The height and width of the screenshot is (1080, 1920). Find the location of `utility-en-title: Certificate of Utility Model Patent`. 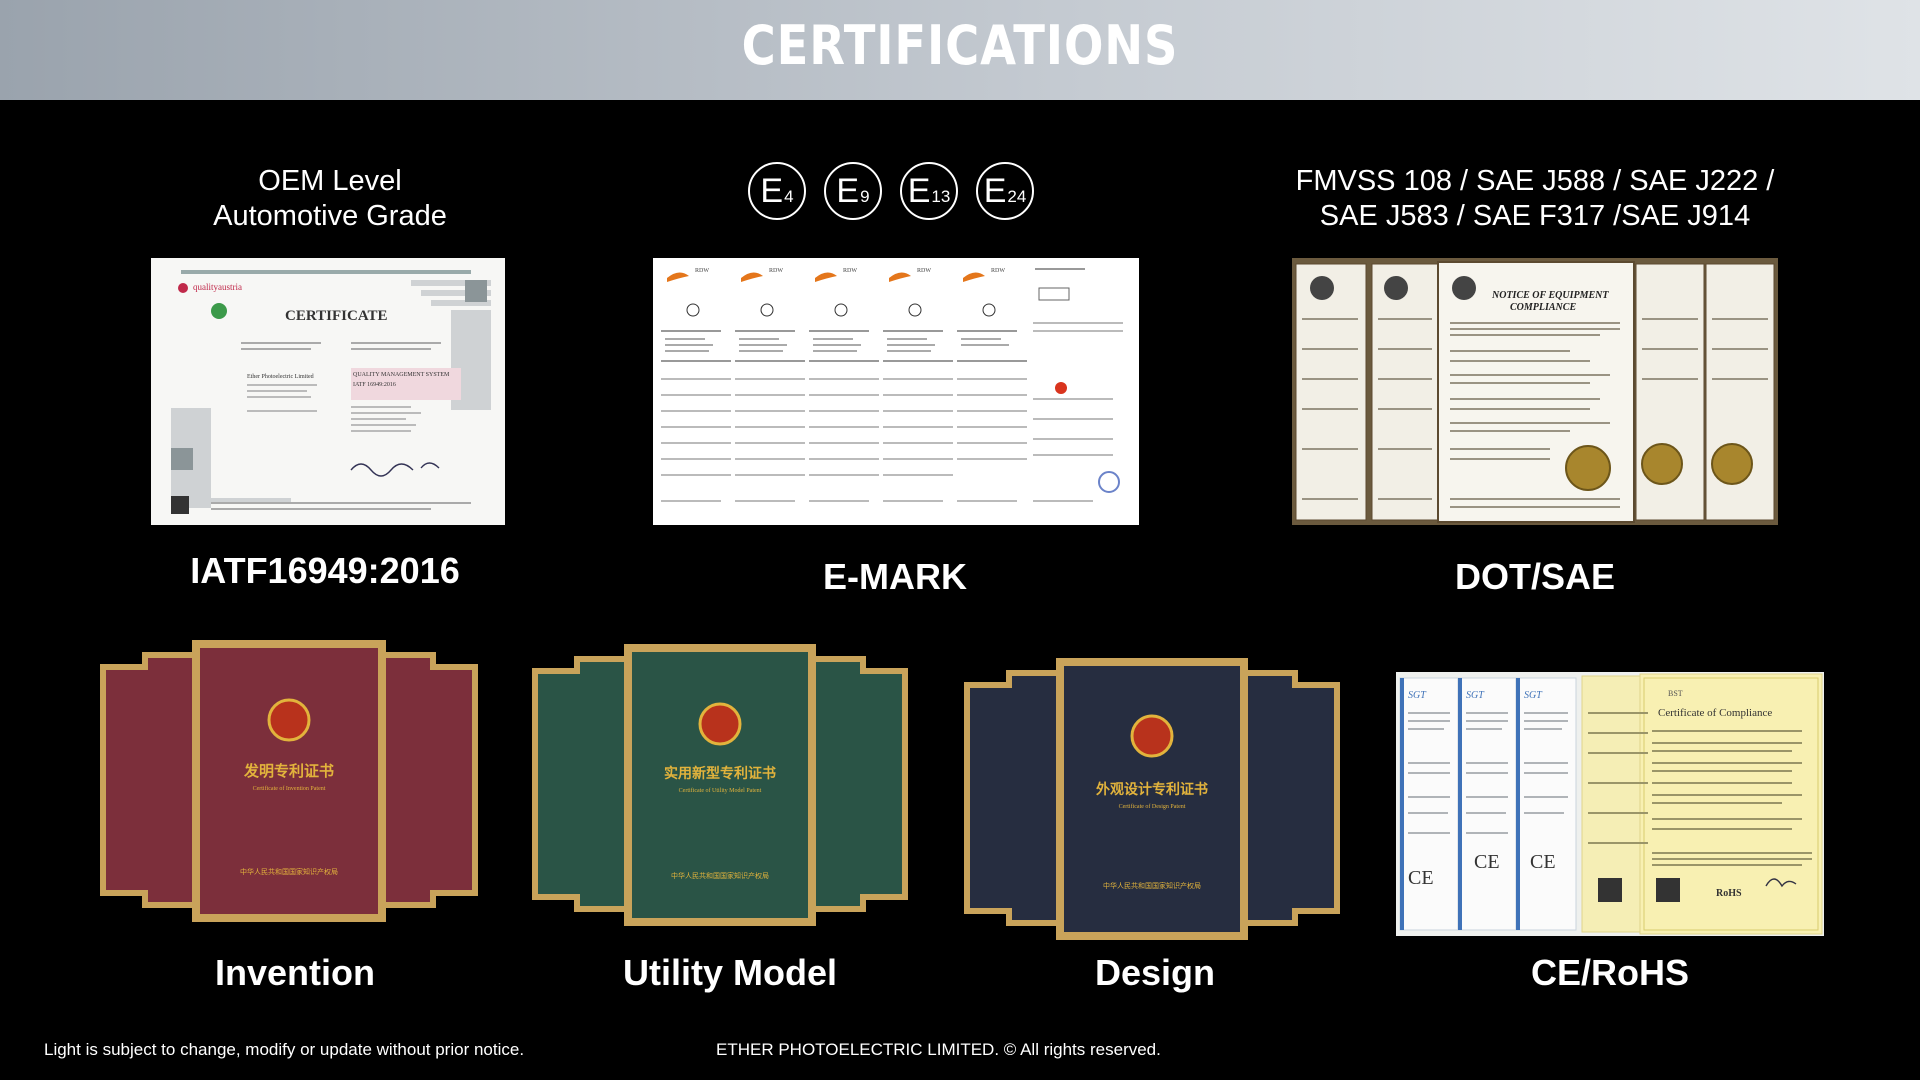

utility-en-title: Certificate of Utility Model Patent is located at coordinates (720, 790).